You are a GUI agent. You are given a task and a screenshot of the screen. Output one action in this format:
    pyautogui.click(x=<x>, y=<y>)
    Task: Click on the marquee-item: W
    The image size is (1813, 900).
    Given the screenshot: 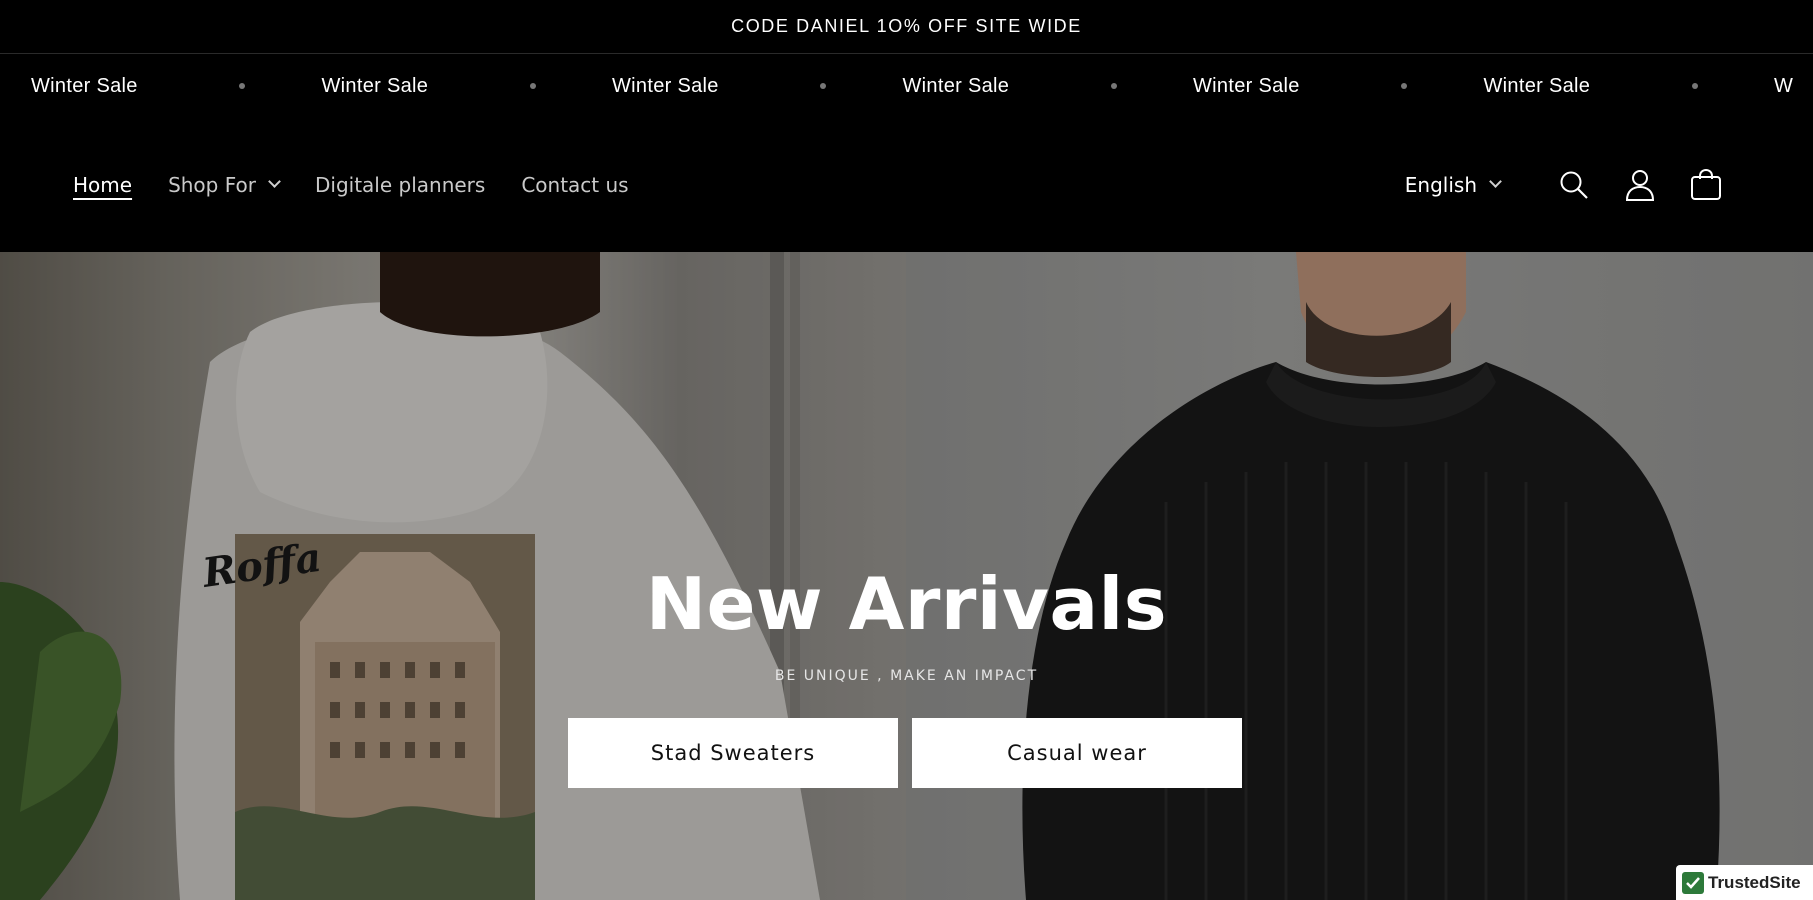 What is the action you would take?
    pyautogui.click(x=1784, y=85)
    